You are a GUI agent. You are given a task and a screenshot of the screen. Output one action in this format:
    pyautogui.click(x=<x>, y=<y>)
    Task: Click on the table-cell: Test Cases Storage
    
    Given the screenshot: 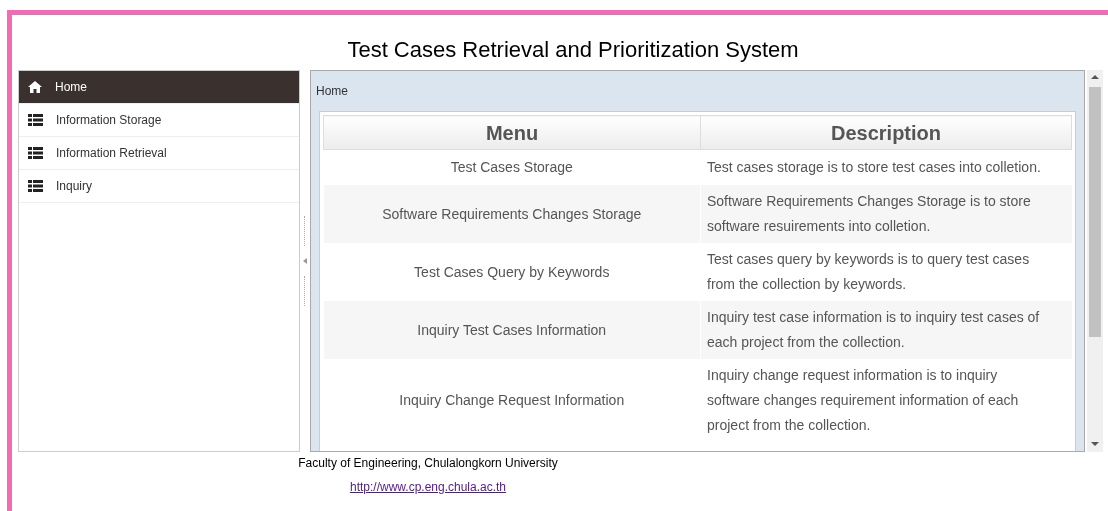 What is the action you would take?
    pyautogui.click(x=511, y=167)
    